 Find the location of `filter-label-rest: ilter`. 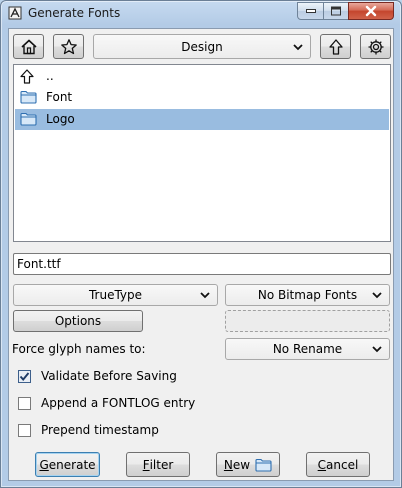

filter-label-rest: ilter is located at coordinates (161, 464).